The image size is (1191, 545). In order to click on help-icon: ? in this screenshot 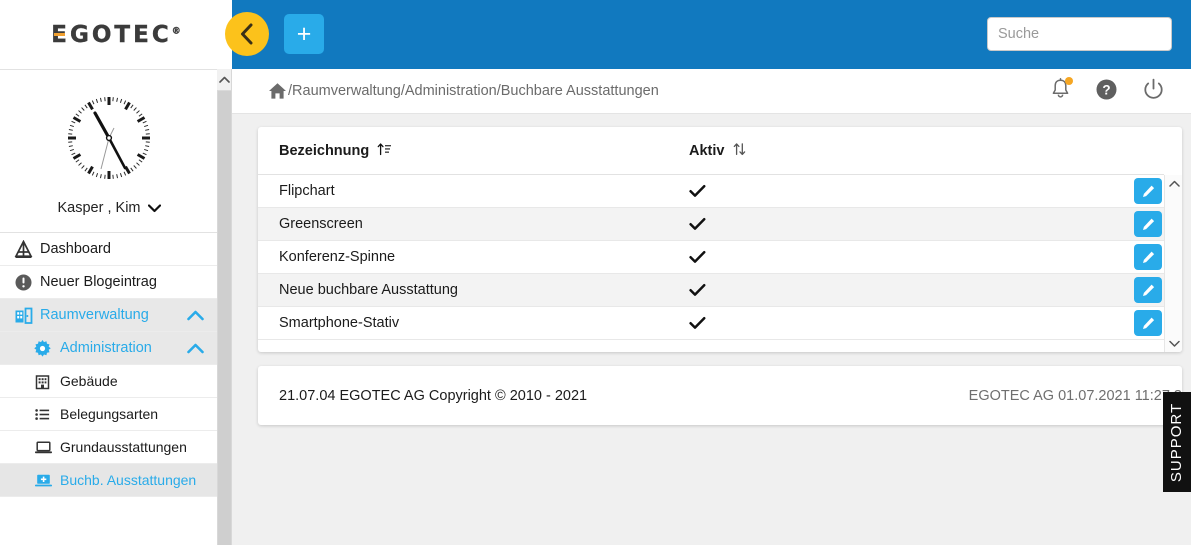, I will do `click(1106, 92)`.